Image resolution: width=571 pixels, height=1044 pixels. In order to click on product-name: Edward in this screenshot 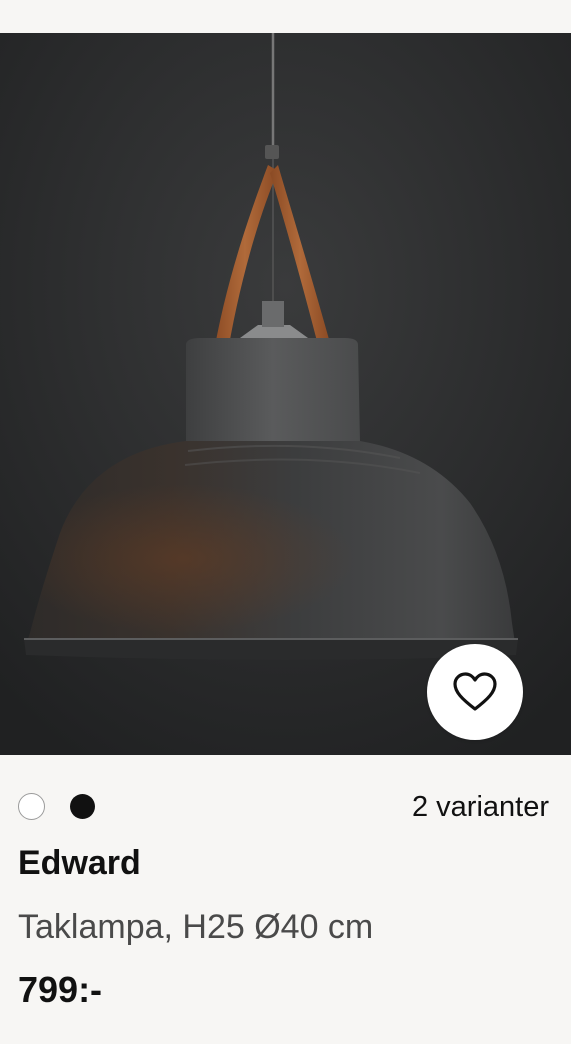, I will do `click(79, 863)`.